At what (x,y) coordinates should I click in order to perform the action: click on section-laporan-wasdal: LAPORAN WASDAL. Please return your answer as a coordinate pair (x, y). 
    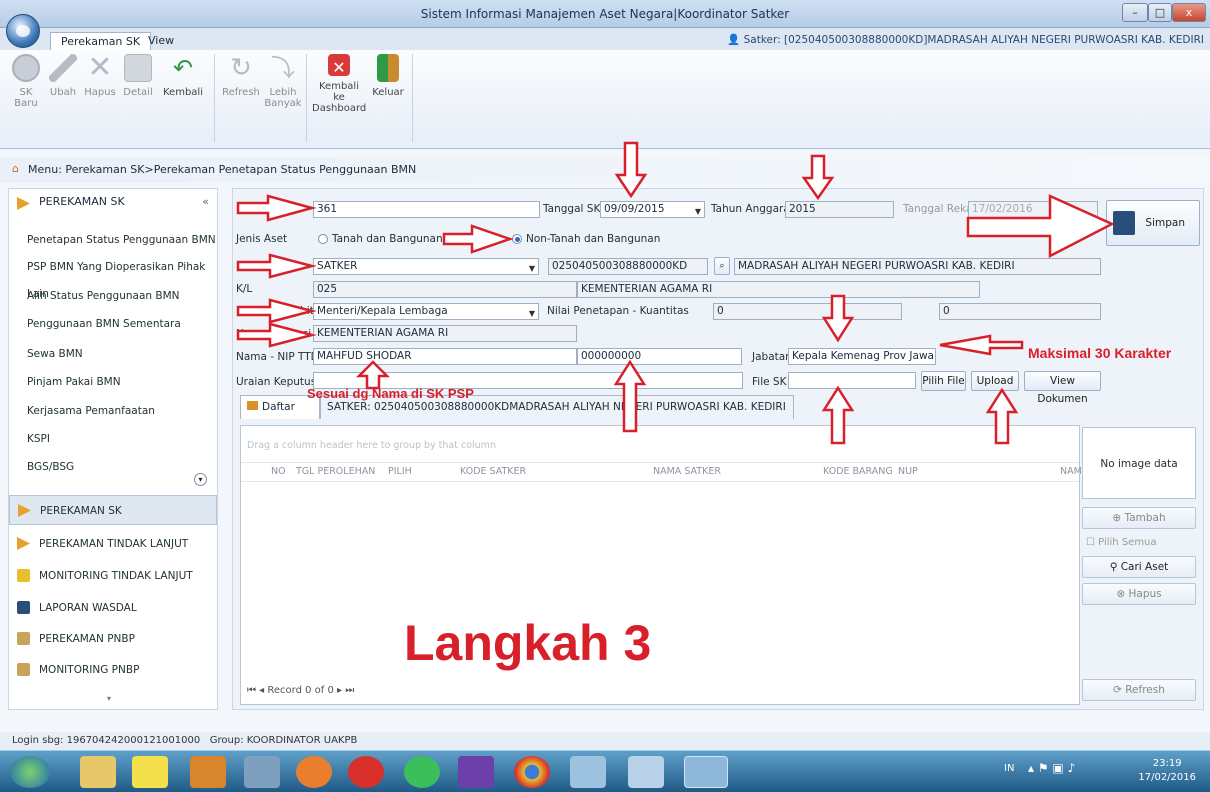
    Looking at the image, I should click on (113, 608).